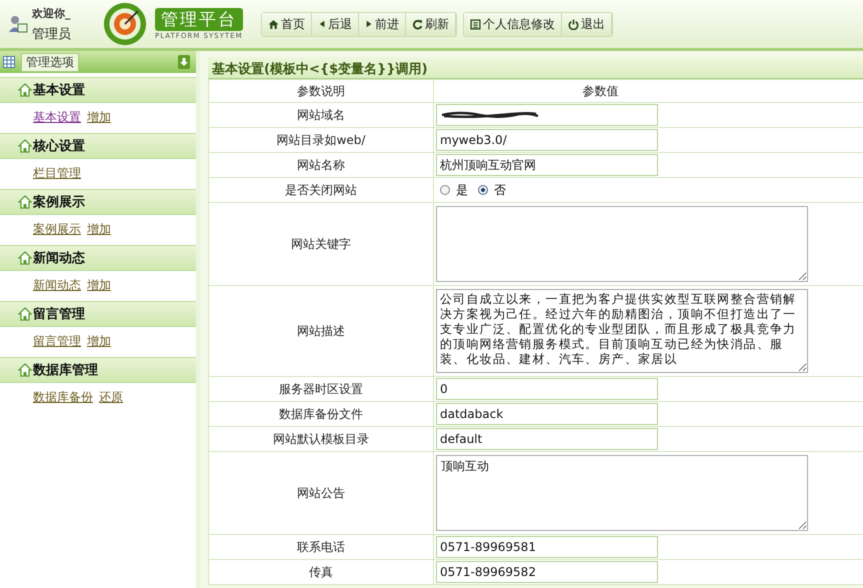  Describe the element at coordinates (648, 91) in the screenshot. I see `column-header: 参数值` at that location.